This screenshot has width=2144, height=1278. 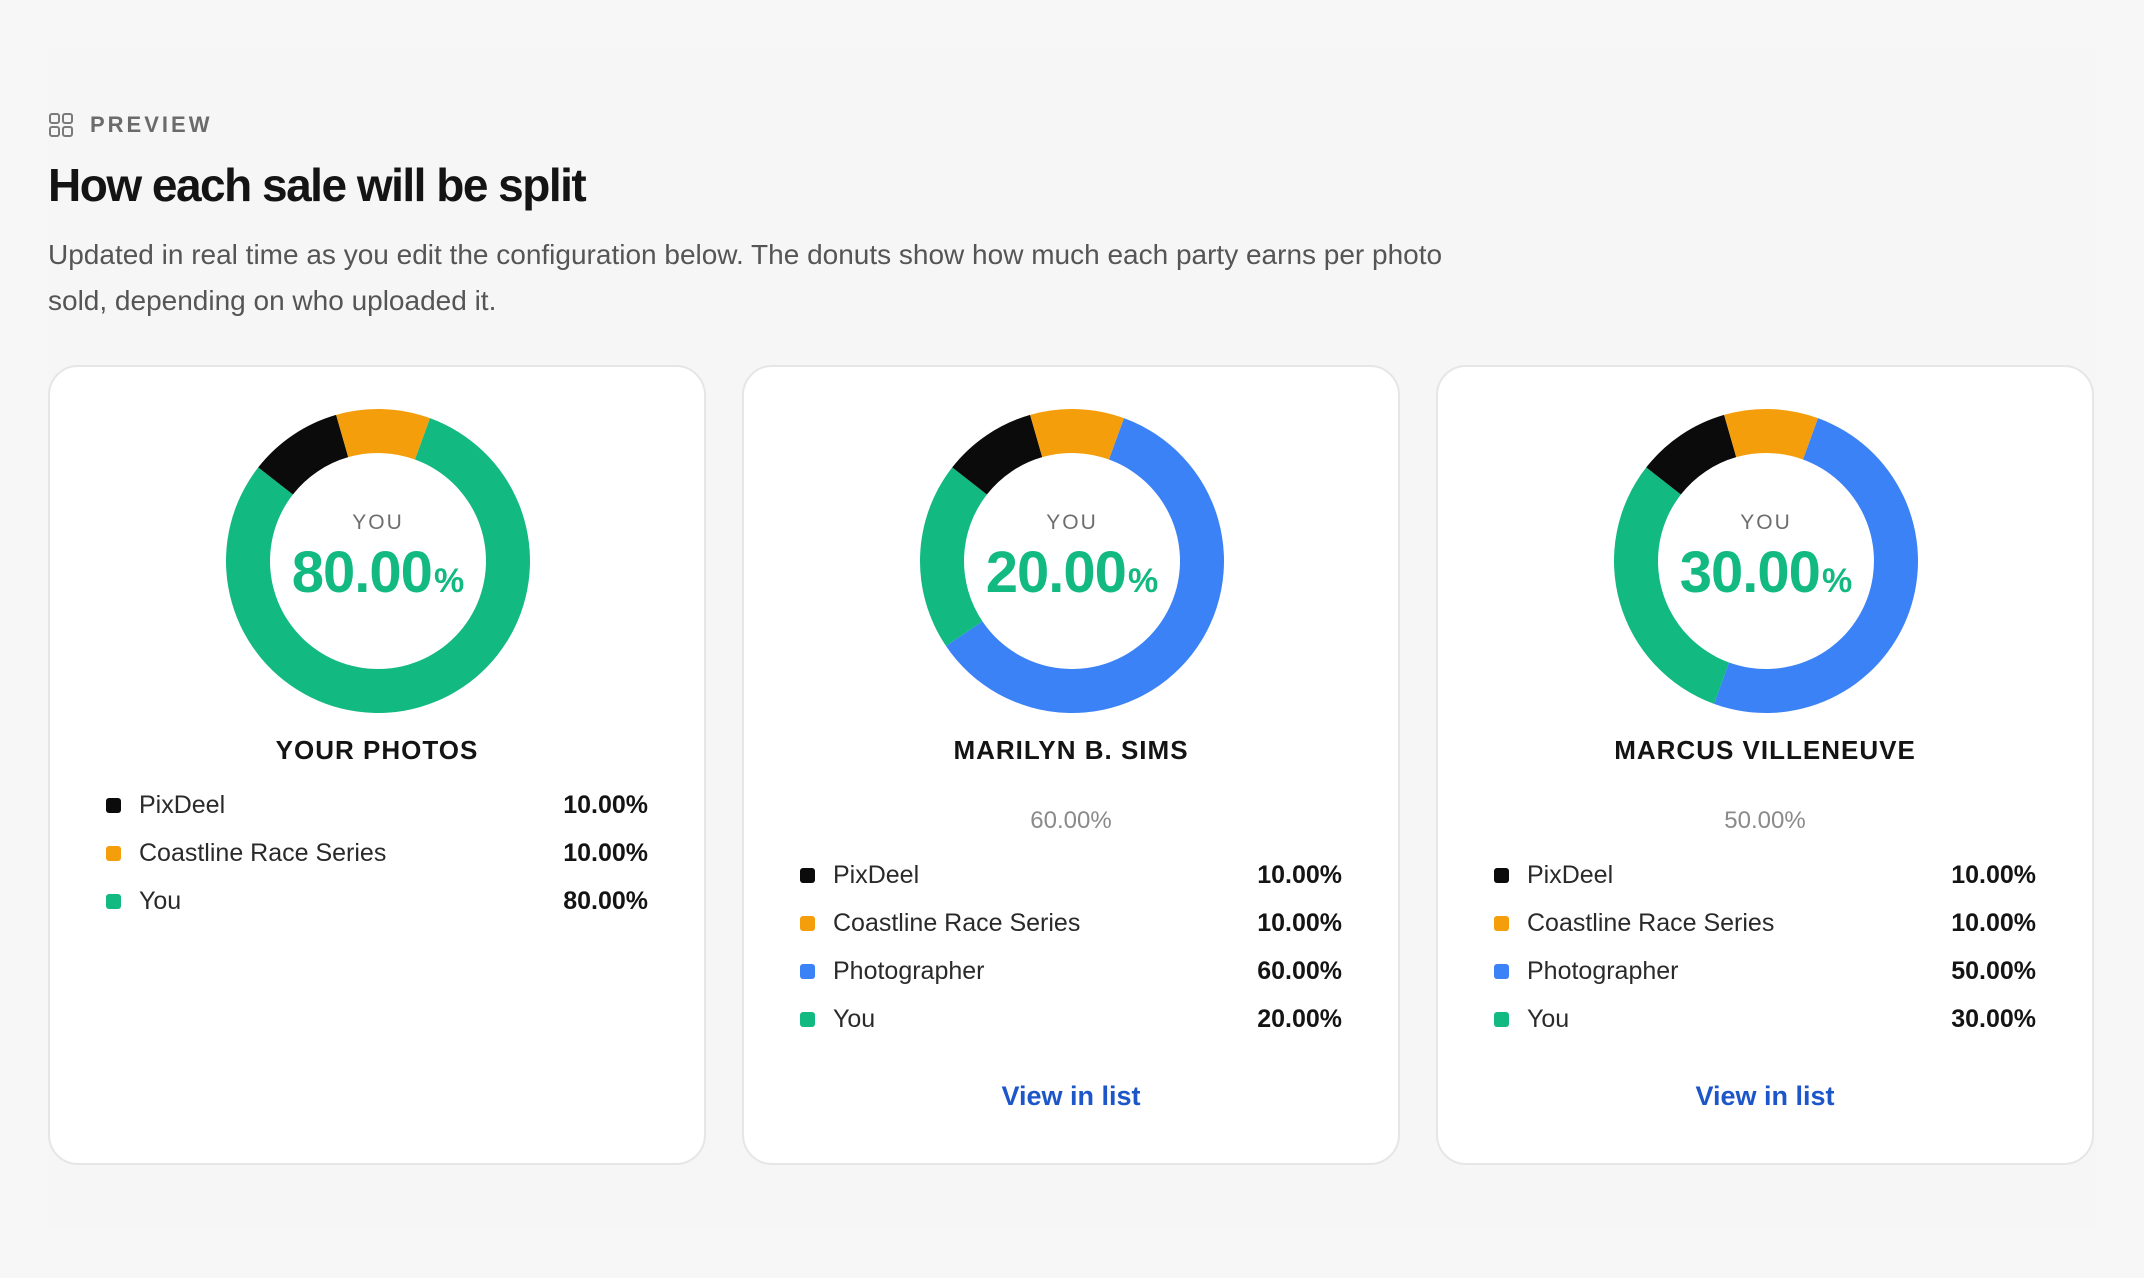 What do you see at coordinates (1071, 820) in the screenshot?
I see `photographer-share: 60.00%` at bounding box center [1071, 820].